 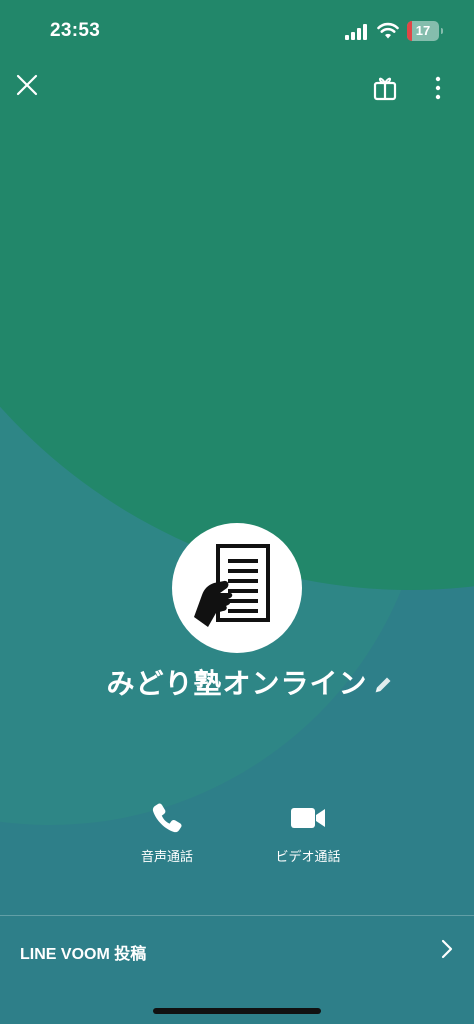 What do you see at coordinates (383, 685) in the screenshot?
I see `edit-pencil-icon` at bounding box center [383, 685].